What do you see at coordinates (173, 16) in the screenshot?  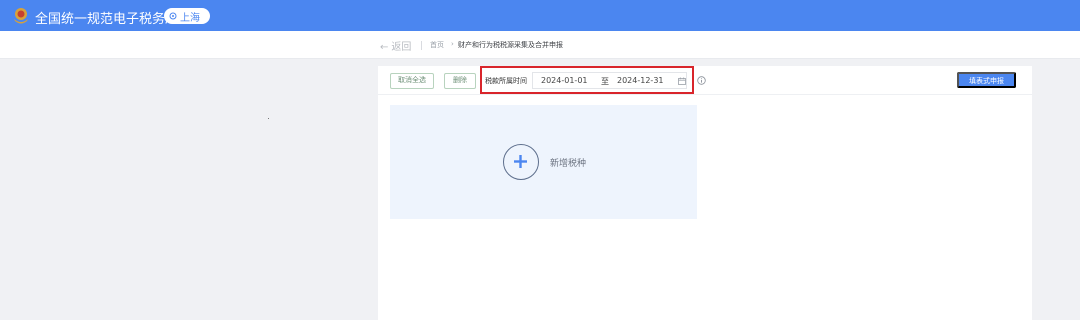 I see `location-icon` at bounding box center [173, 16].